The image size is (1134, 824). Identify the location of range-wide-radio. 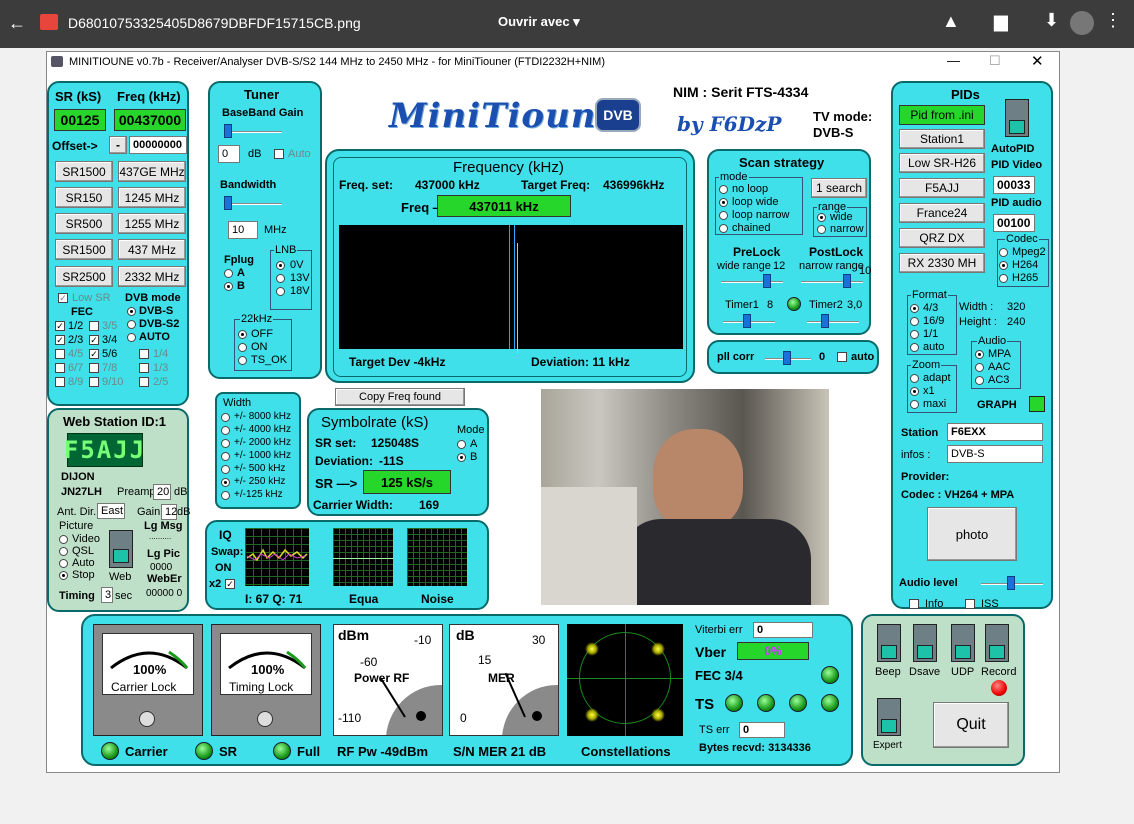
(821, 217).